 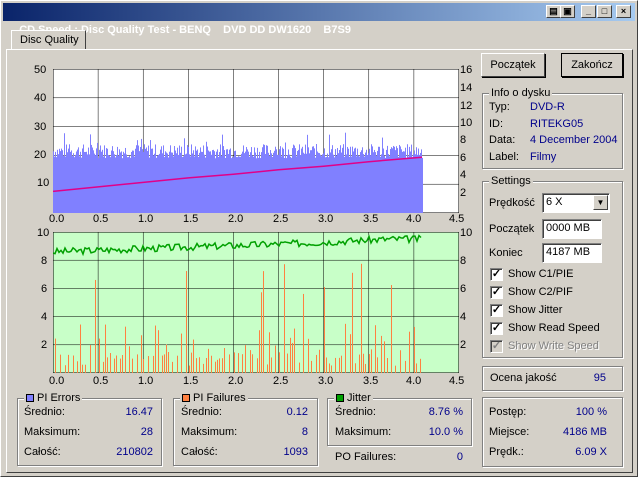 I want to click on chevron-down-icon: ▼, so click(x=600, y=202).